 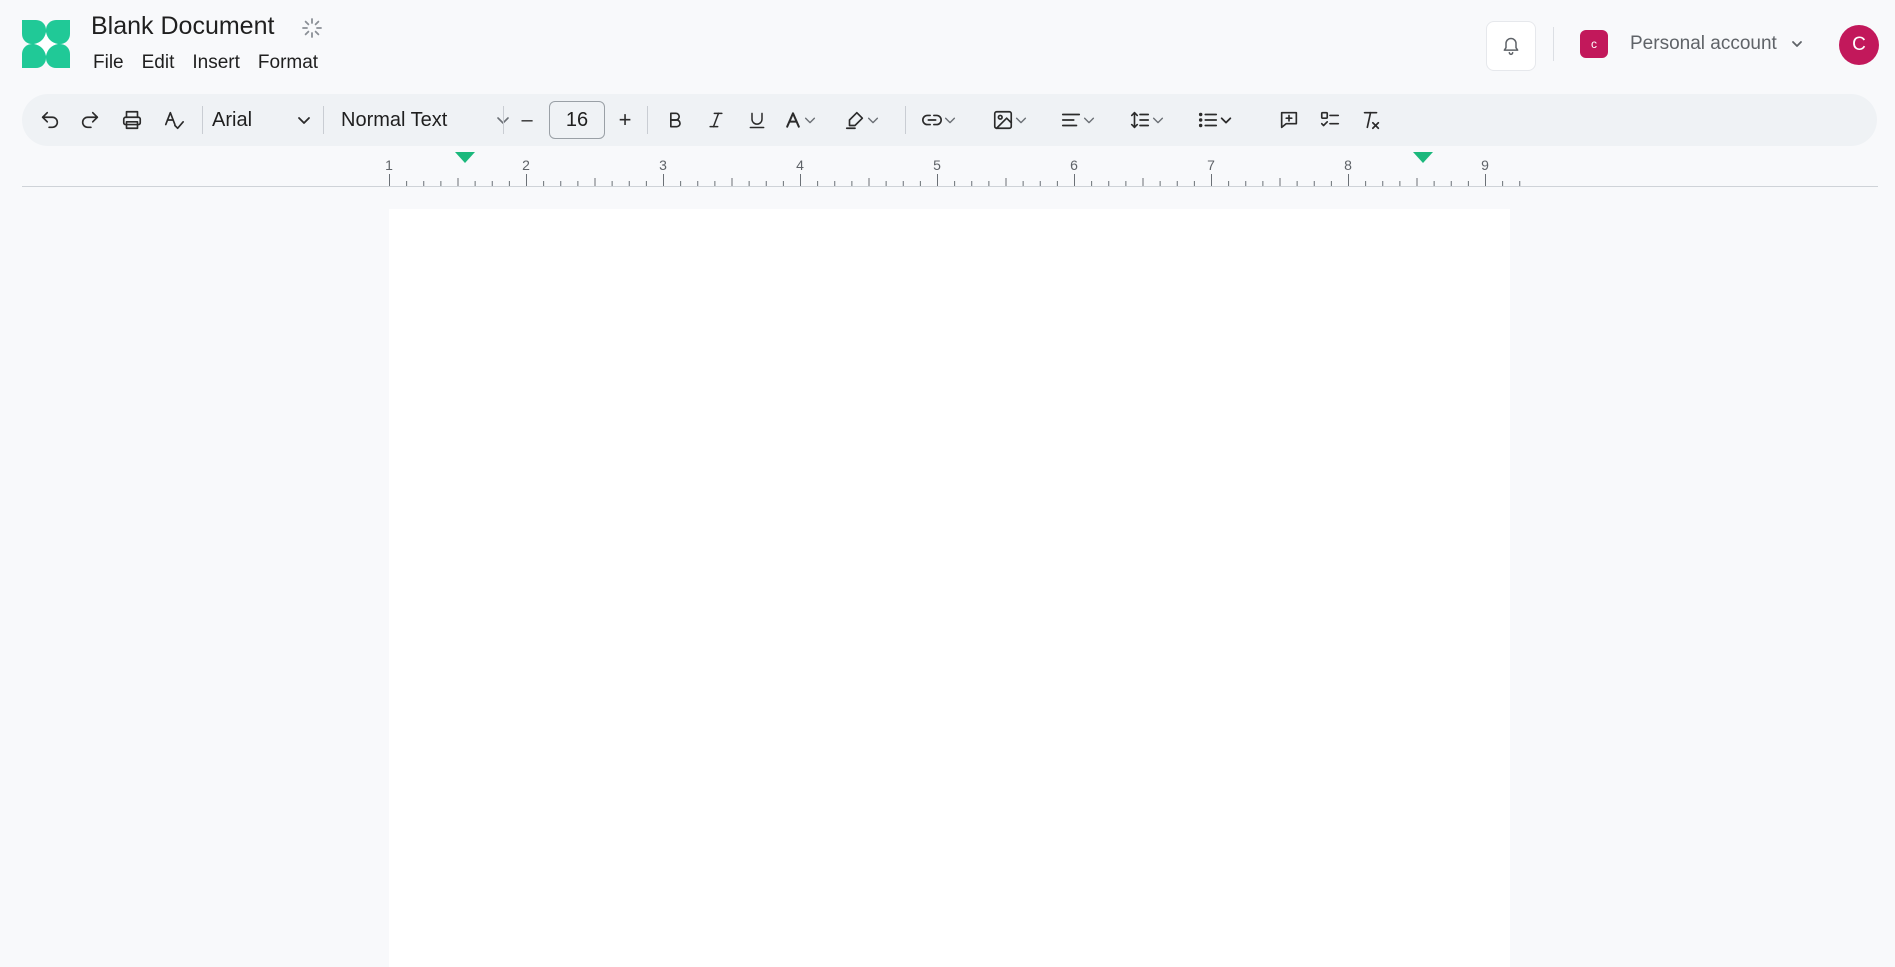 I want to click on header-divider, so click(x=1553, y=44).